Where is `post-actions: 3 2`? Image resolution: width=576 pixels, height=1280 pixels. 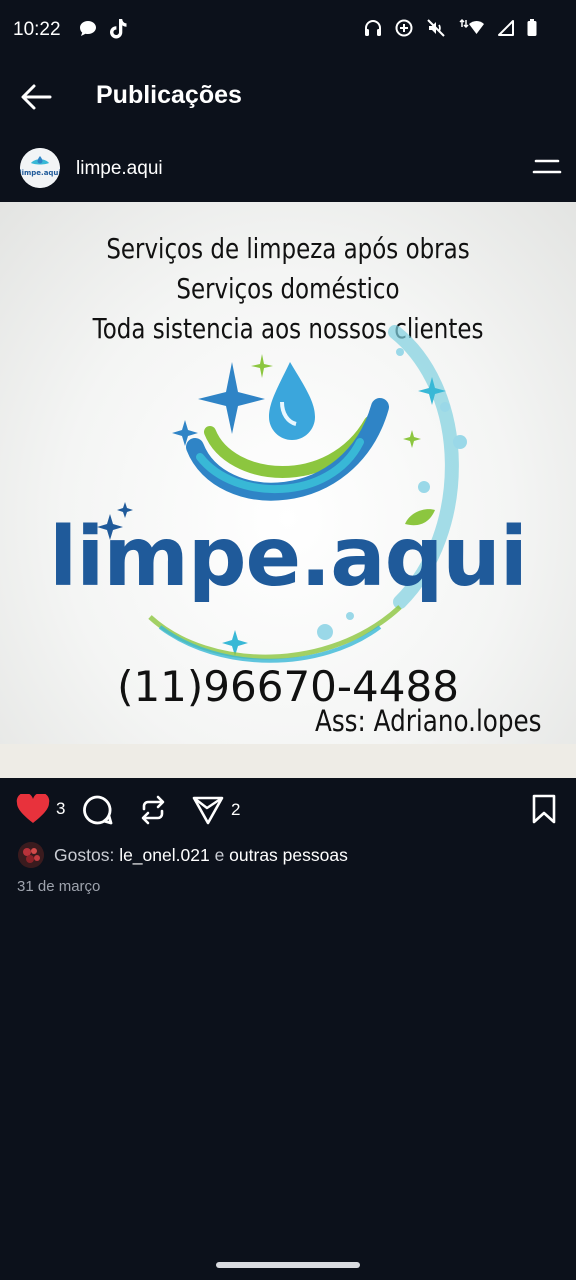
post-actions: 3 2 is located at coordinates (288, 809).